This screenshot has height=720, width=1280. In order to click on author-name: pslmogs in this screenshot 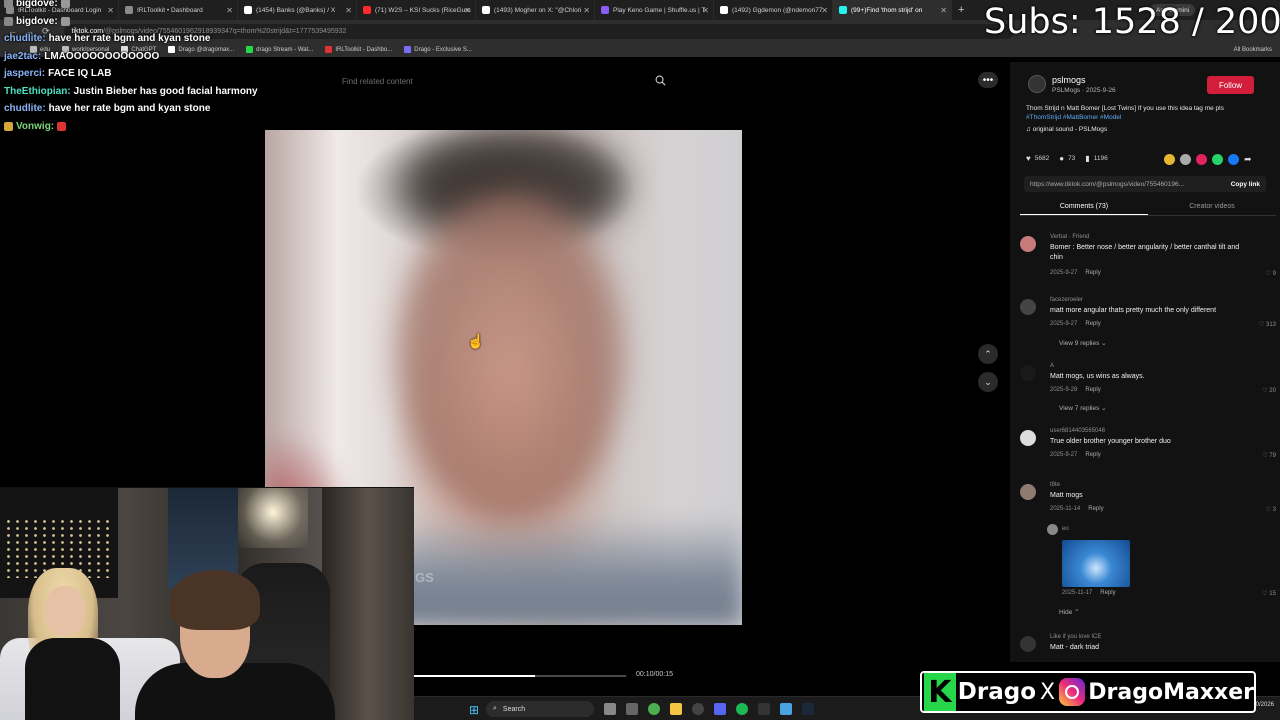, I will do `click(1069, 80)`.